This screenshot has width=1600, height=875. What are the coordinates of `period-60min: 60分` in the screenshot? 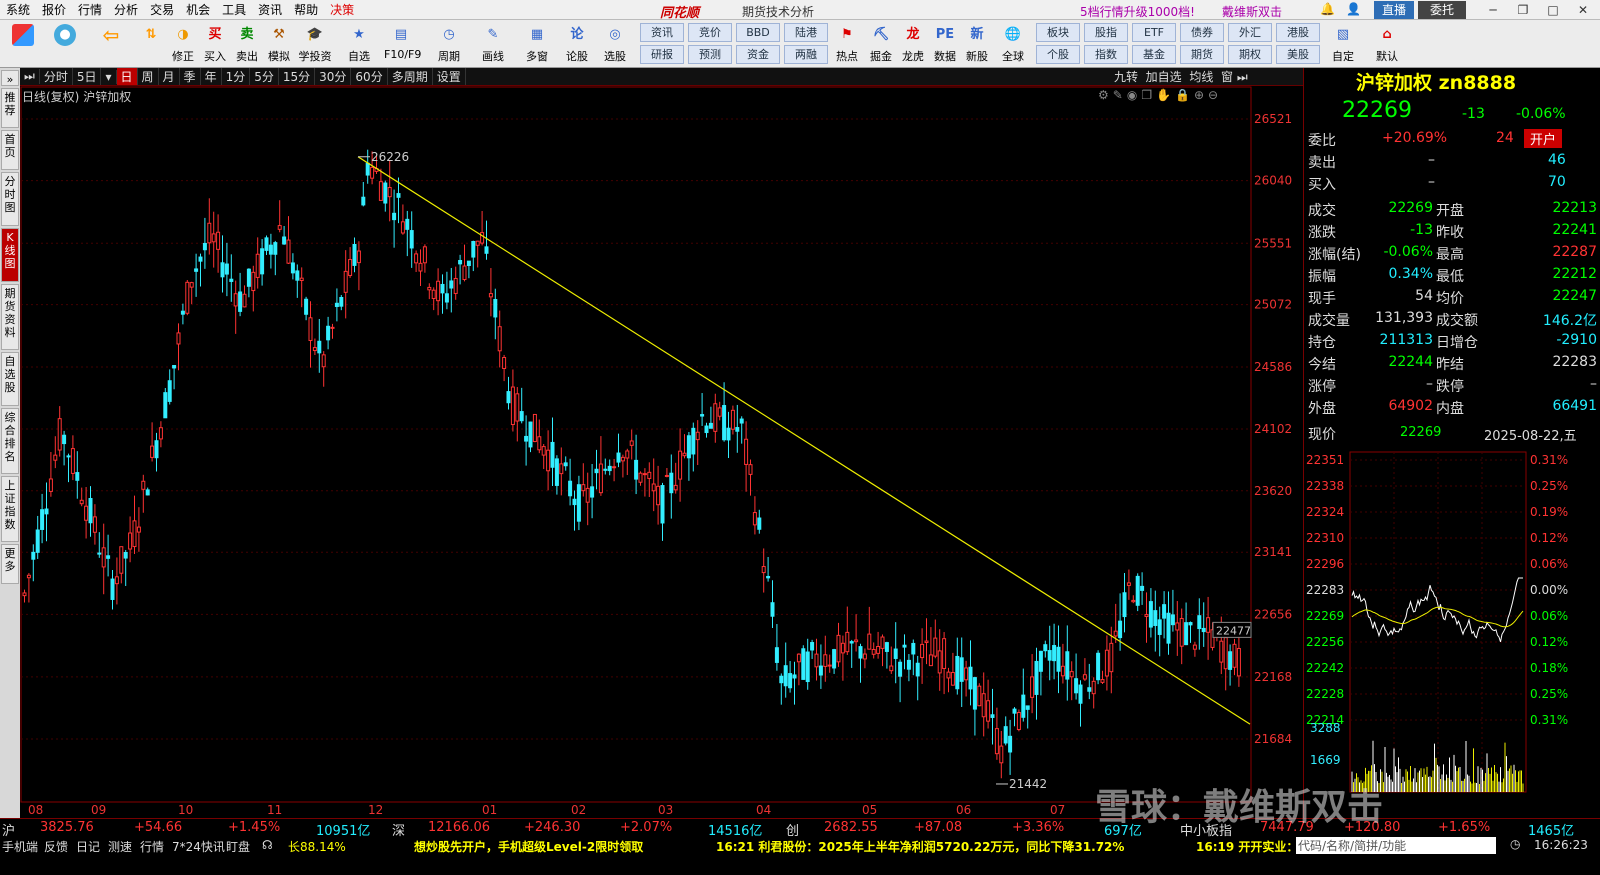 It's located at (369, 76).